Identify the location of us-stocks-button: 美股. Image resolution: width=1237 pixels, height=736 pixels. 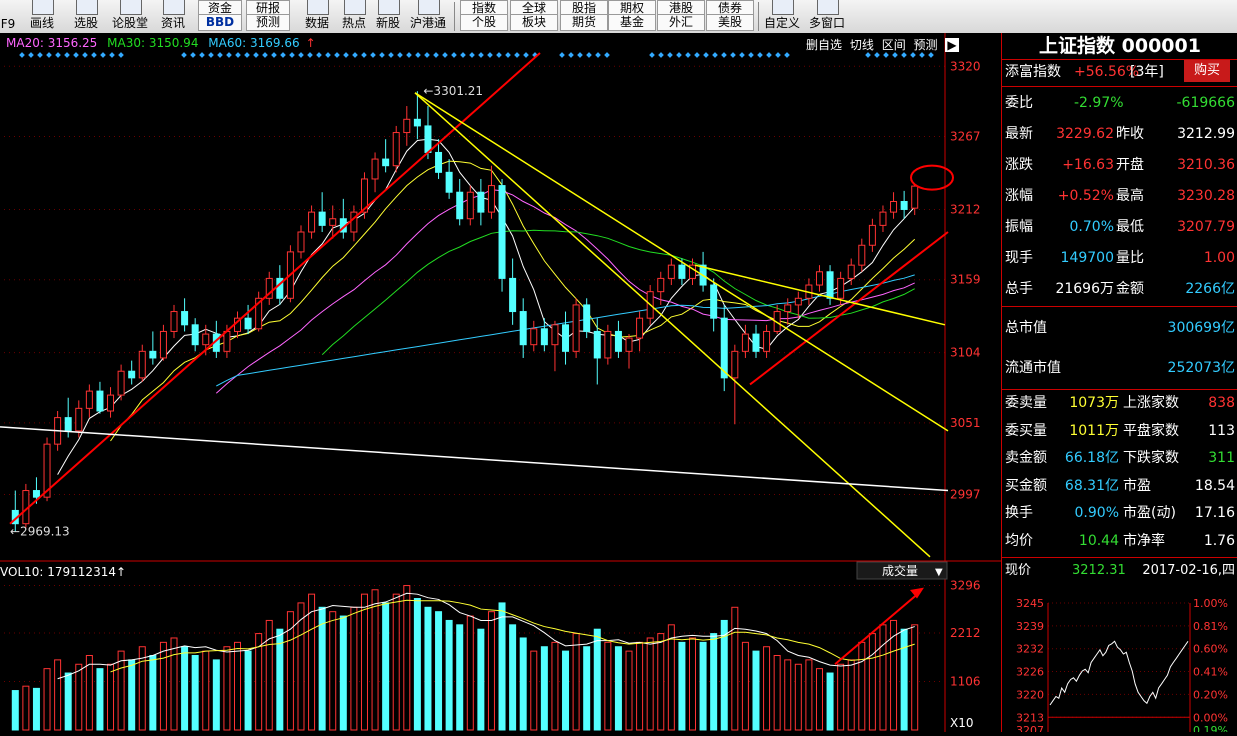
(730, 22).